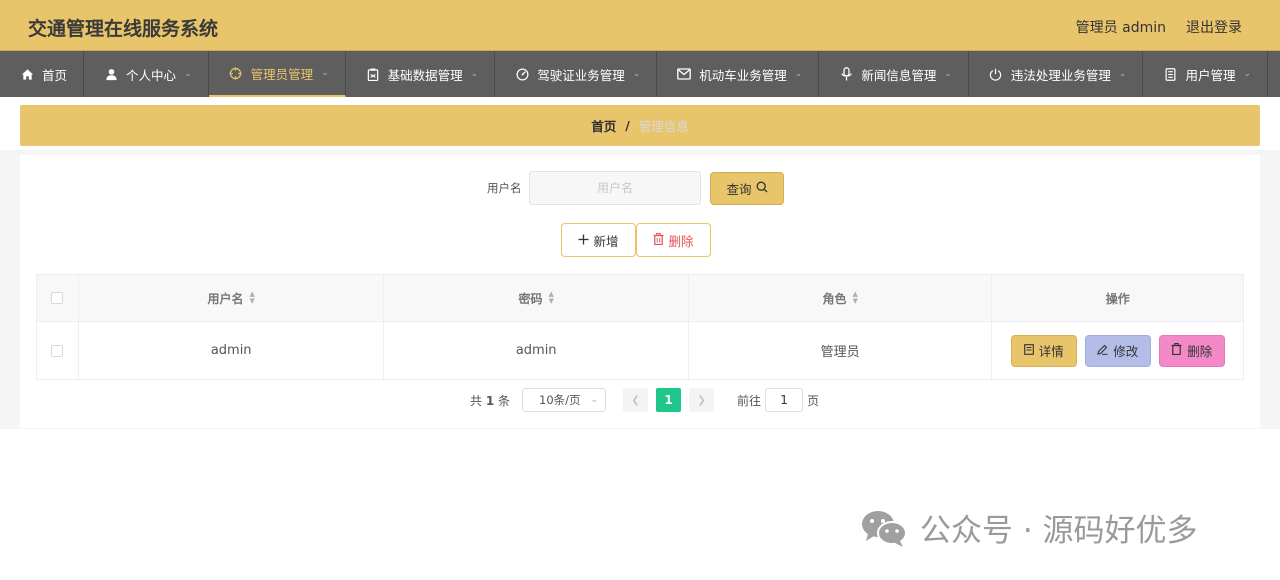 This screenshot has width=1280, height=580. I want to click on cell-actions: 详情 修改 删除, so click(1117, 350).